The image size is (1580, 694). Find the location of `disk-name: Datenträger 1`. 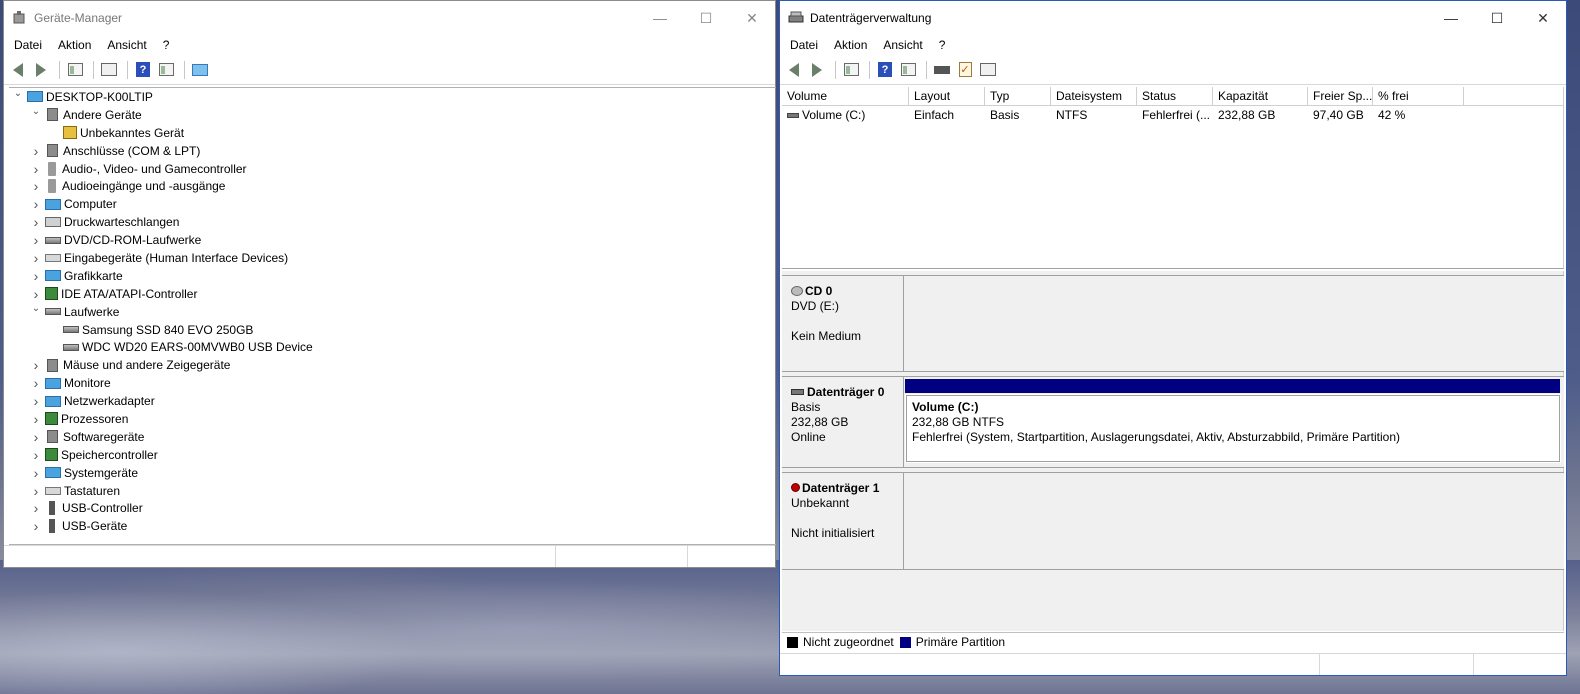

disk-name: Datenträger 1 is located at coordinates (841, 488).